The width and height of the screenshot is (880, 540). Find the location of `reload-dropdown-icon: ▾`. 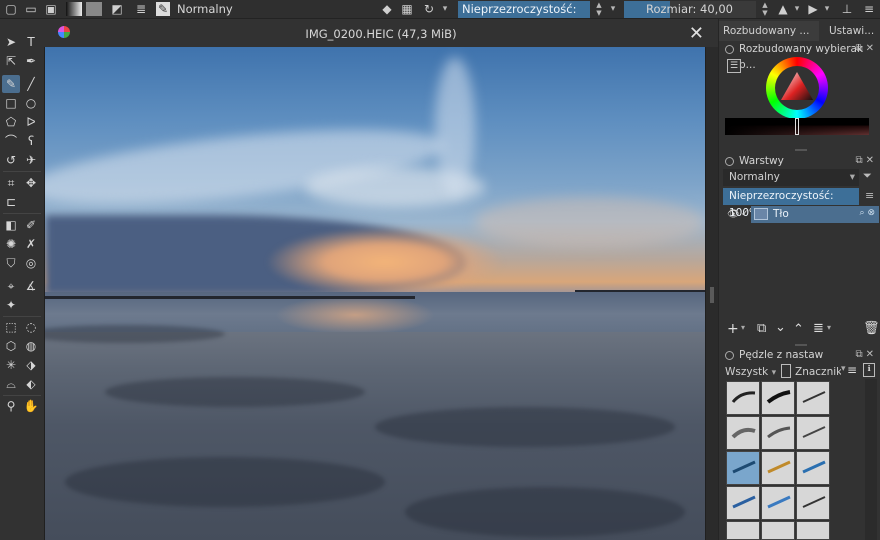

reload-dropdown-icon: ▾ is located at coordinates (445, 9).